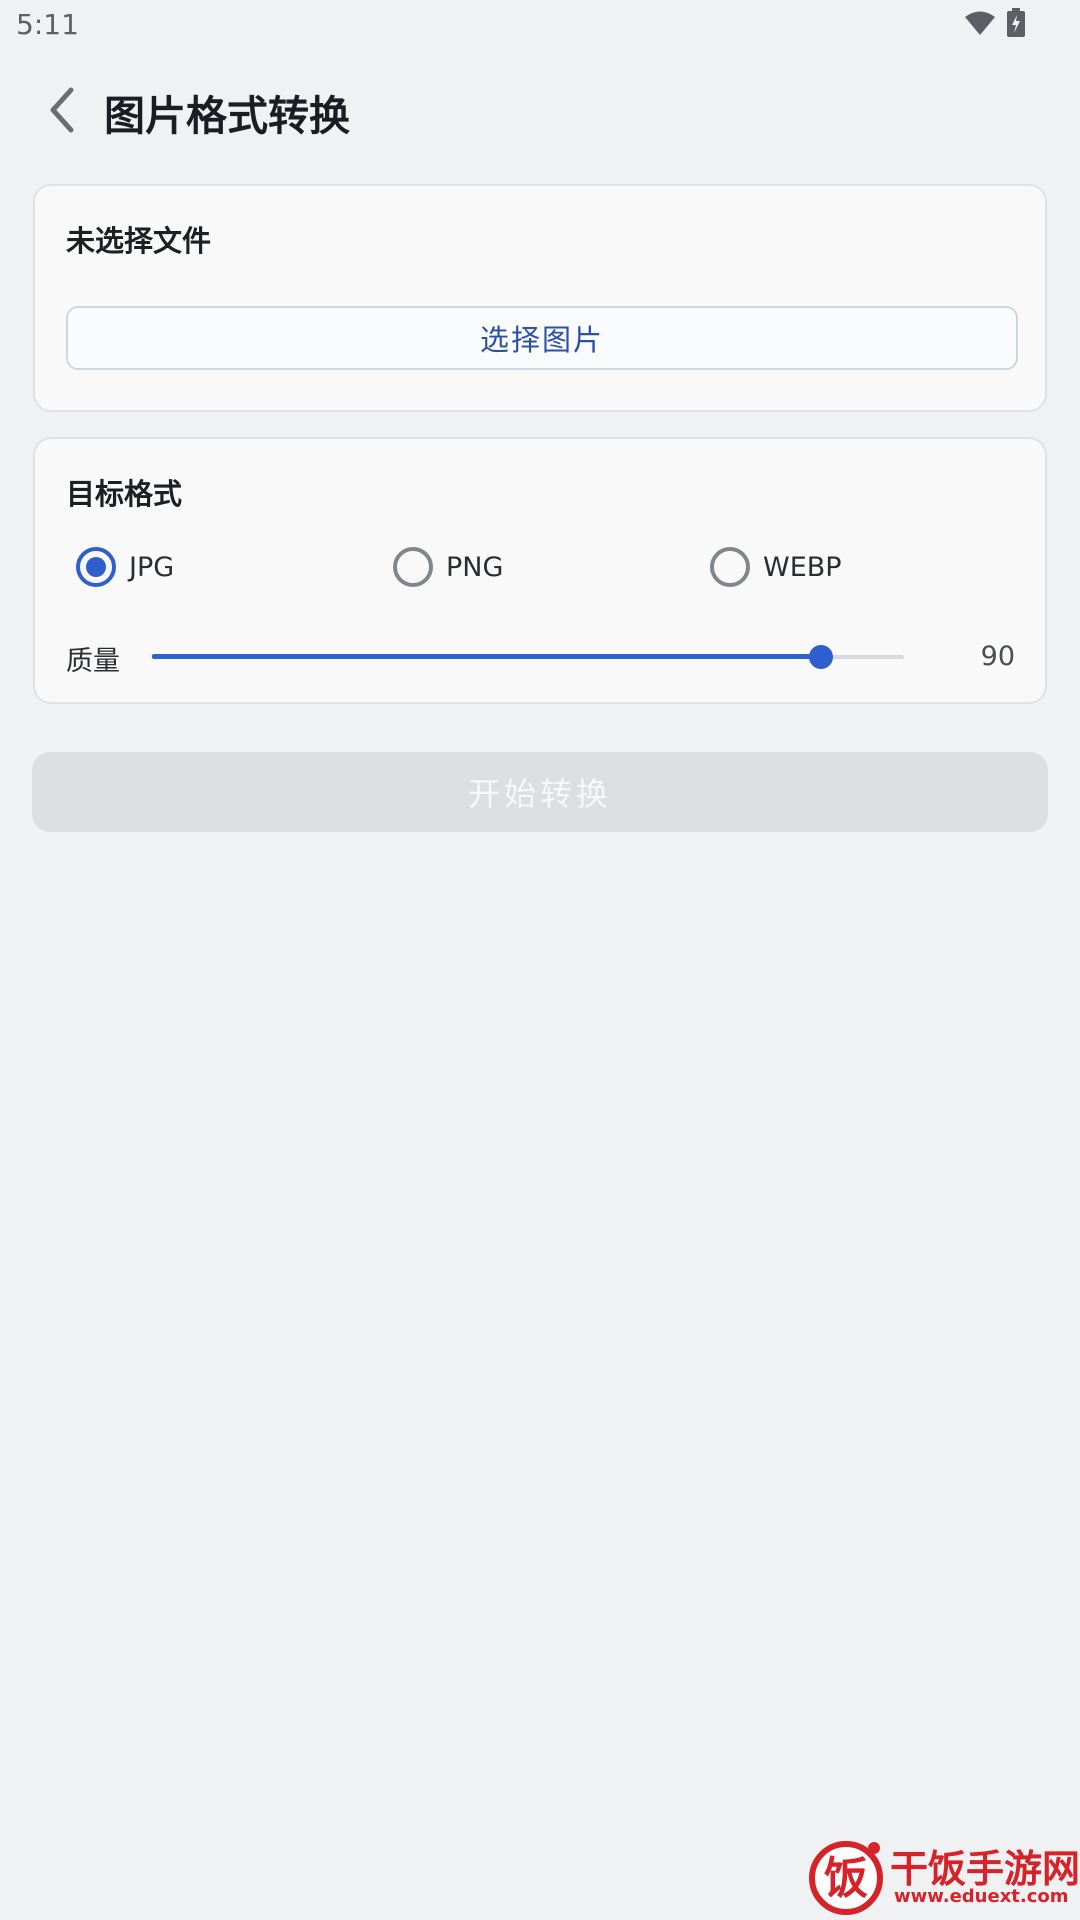 The width and height of the screenshot is (1080, 1920). I want to click on radio-label-jpg: JPG, so click(152, 567).